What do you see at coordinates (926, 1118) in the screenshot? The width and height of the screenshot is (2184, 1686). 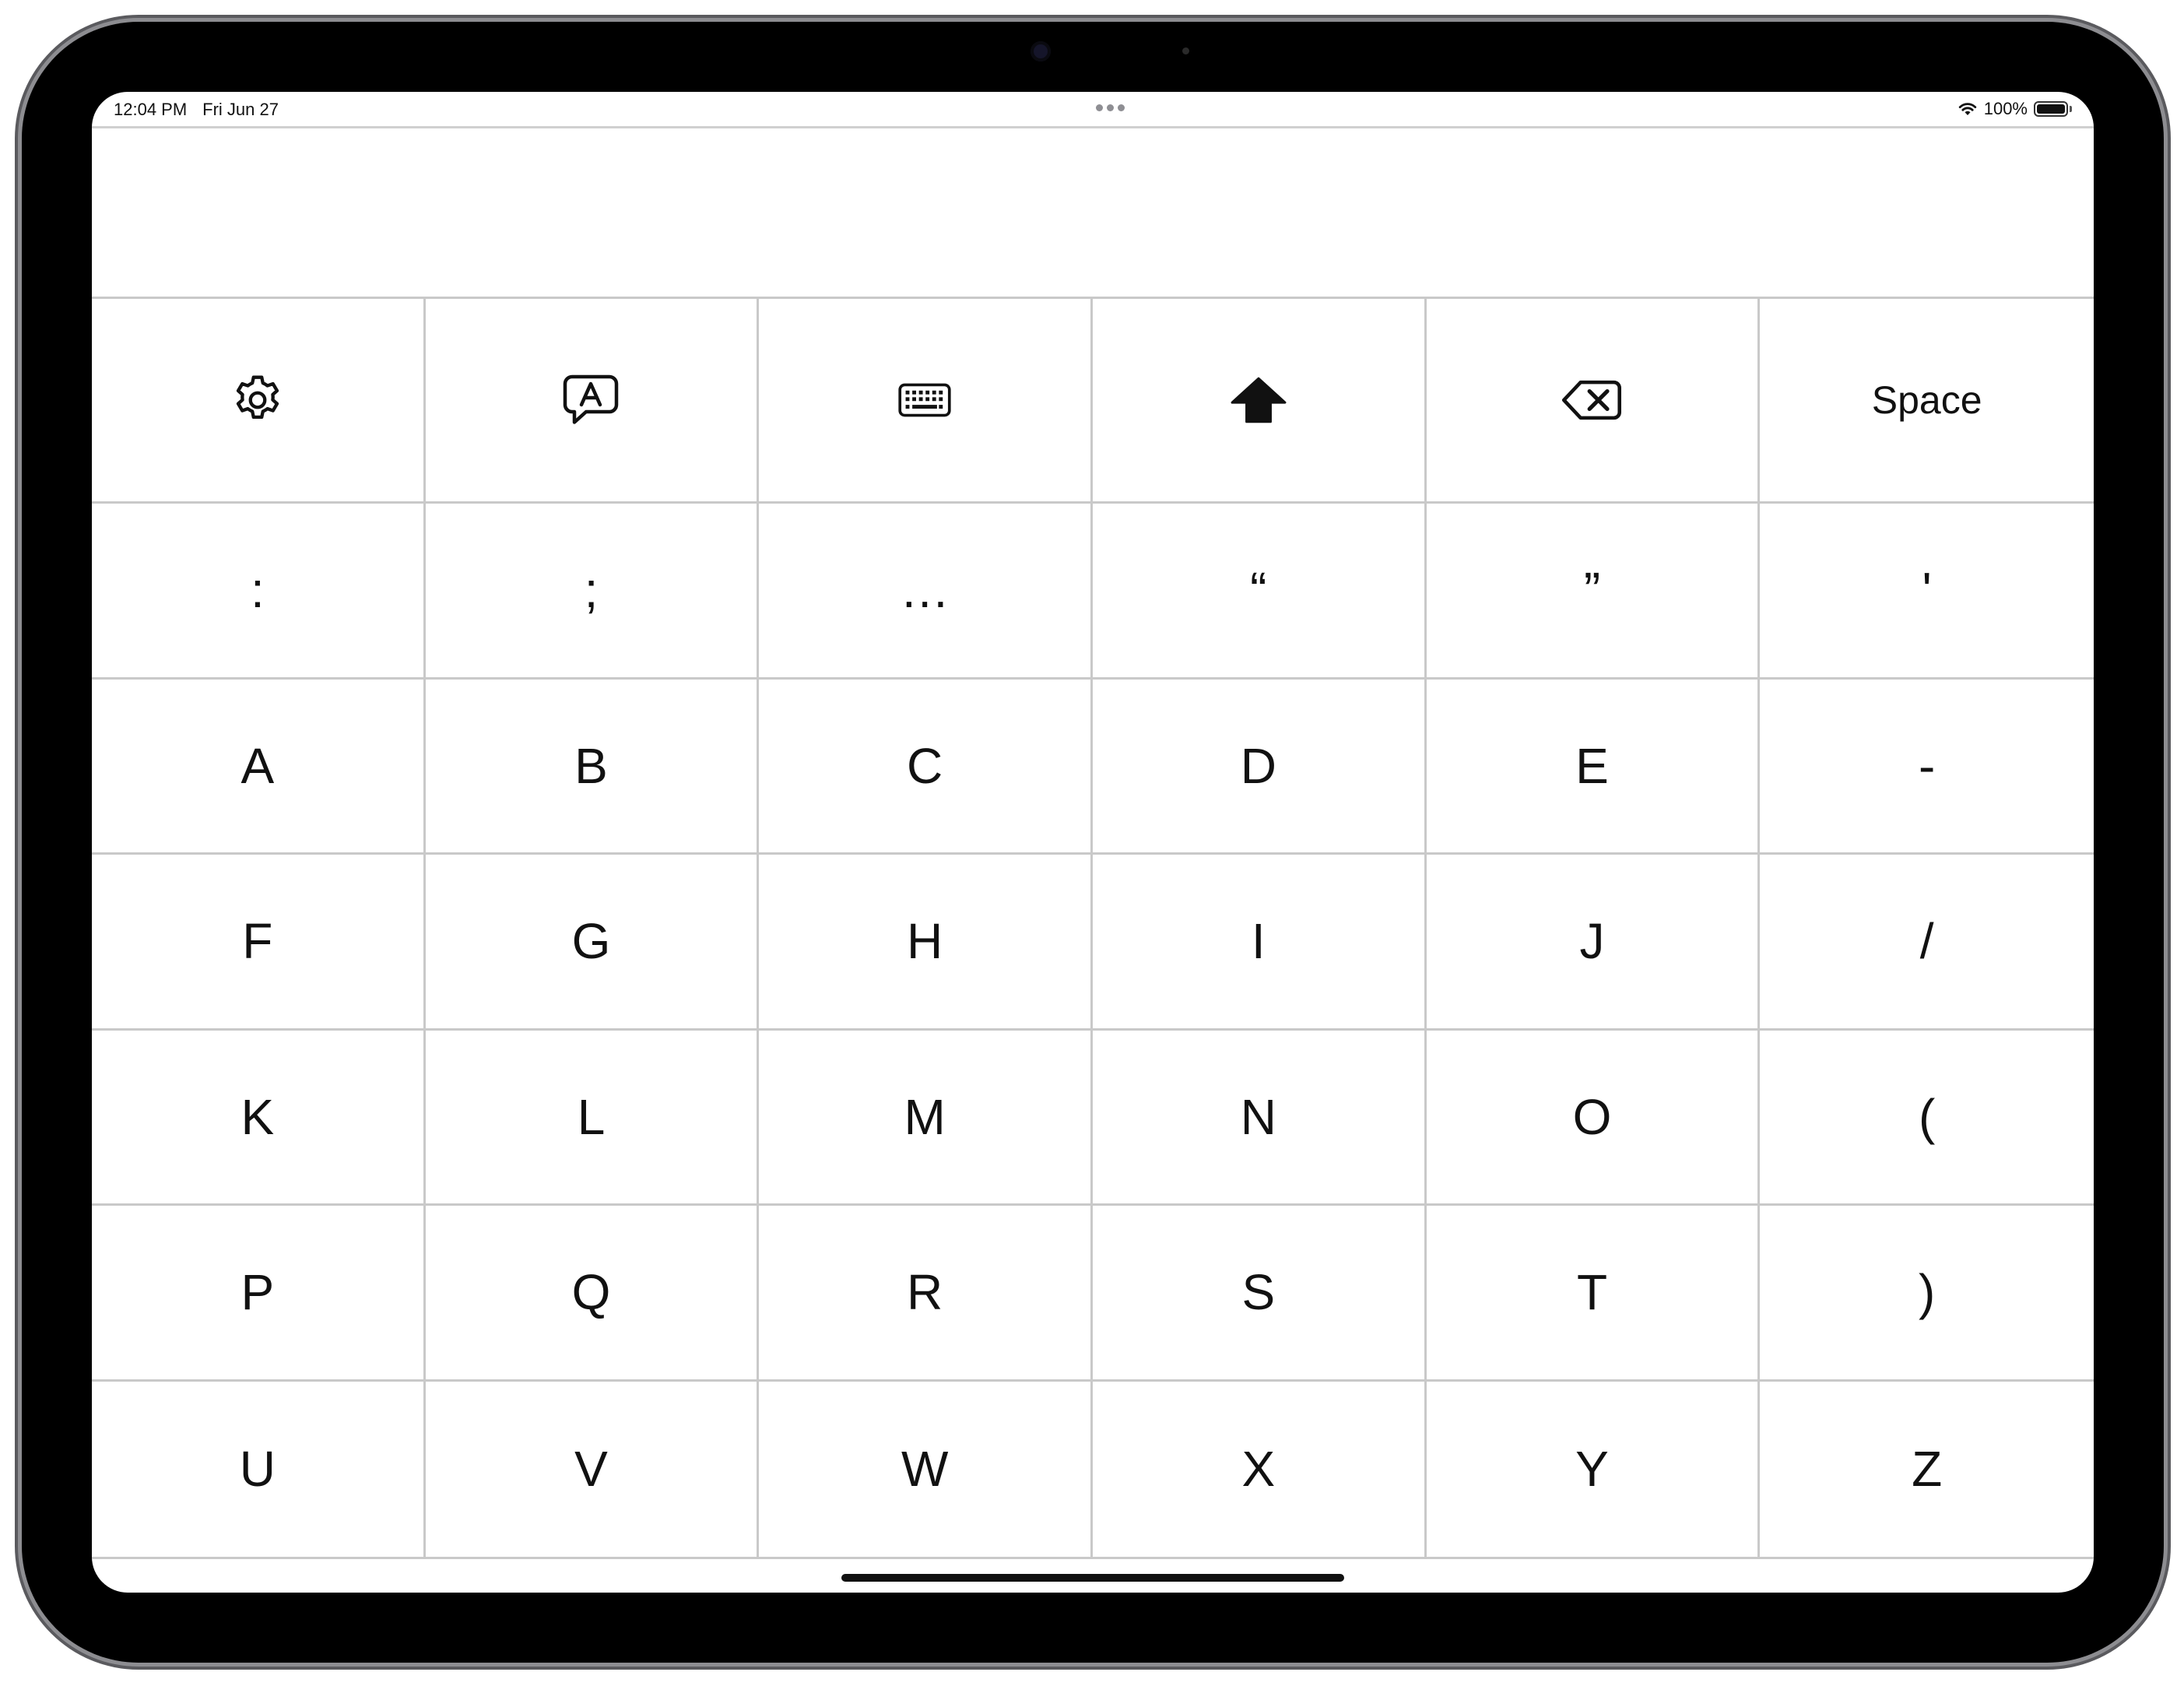 I see `letter-key: M` at bounding box center [926, 1118].